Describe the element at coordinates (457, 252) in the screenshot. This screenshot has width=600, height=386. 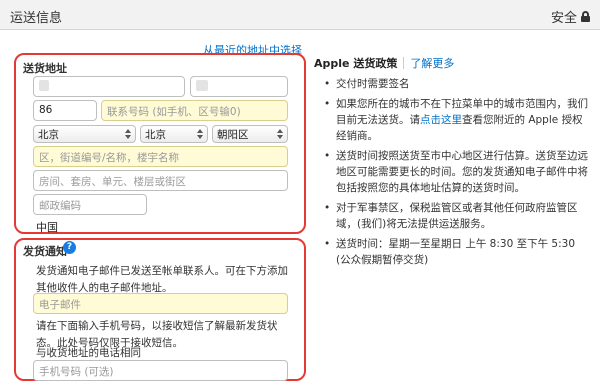
I see `policy-item: 送货时间：星期一至星期日 上午 8:30 至下午 5:30 (公众假期暂停交货)` at that location.